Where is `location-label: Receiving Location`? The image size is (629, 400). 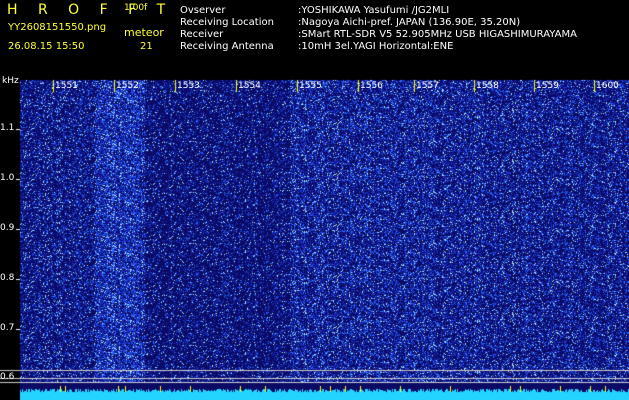
location-label: Receiving Location is located at coordinates (227, 22).